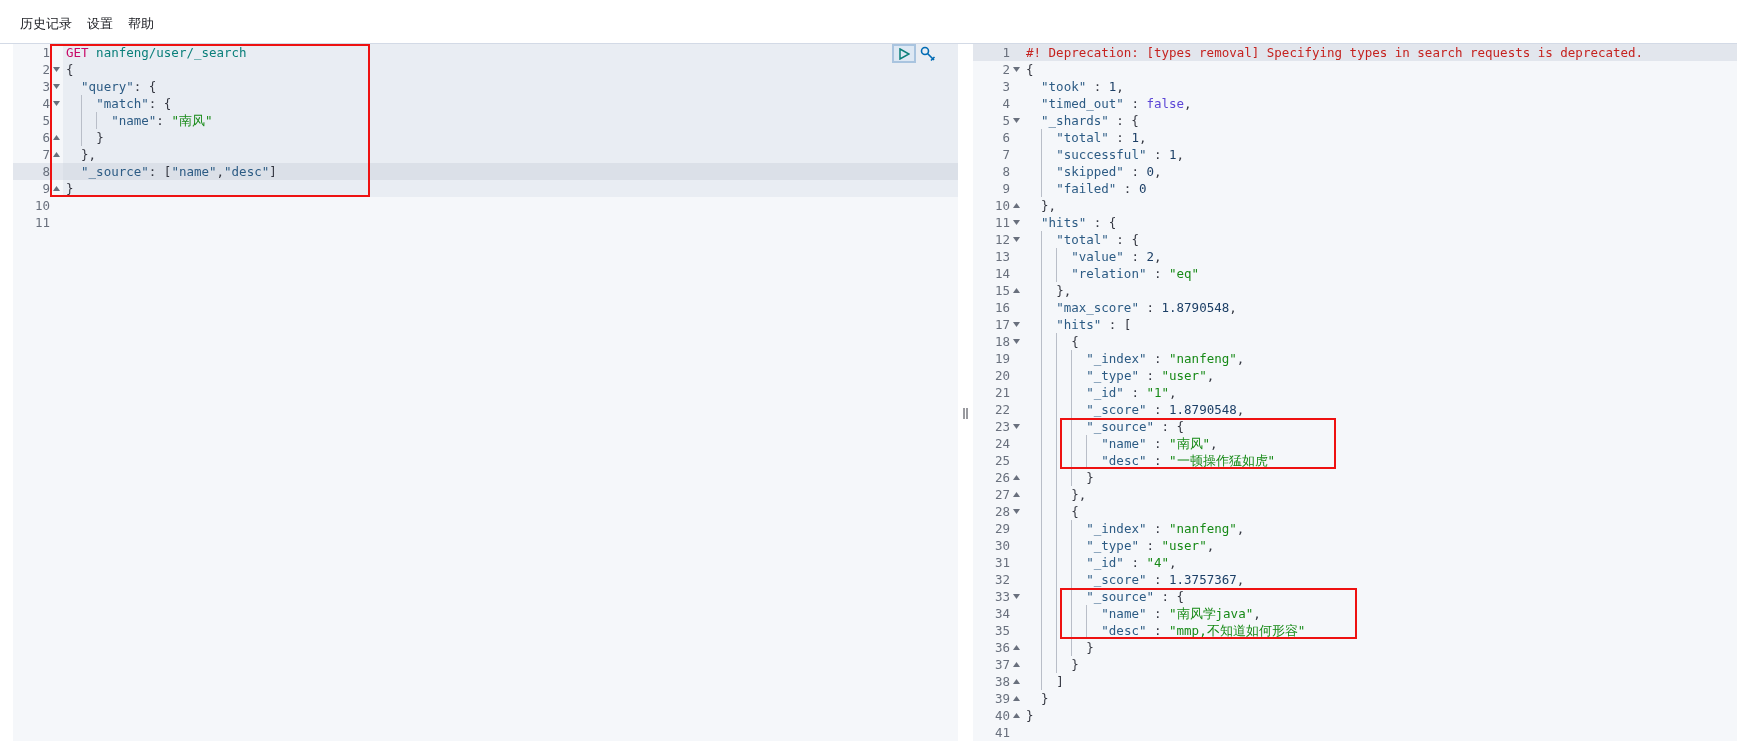 This screenshot has width=1737, height=741. Describe the element at coordinates (1001, 375) in the screenshot. I see `line-number: 20` at that location.